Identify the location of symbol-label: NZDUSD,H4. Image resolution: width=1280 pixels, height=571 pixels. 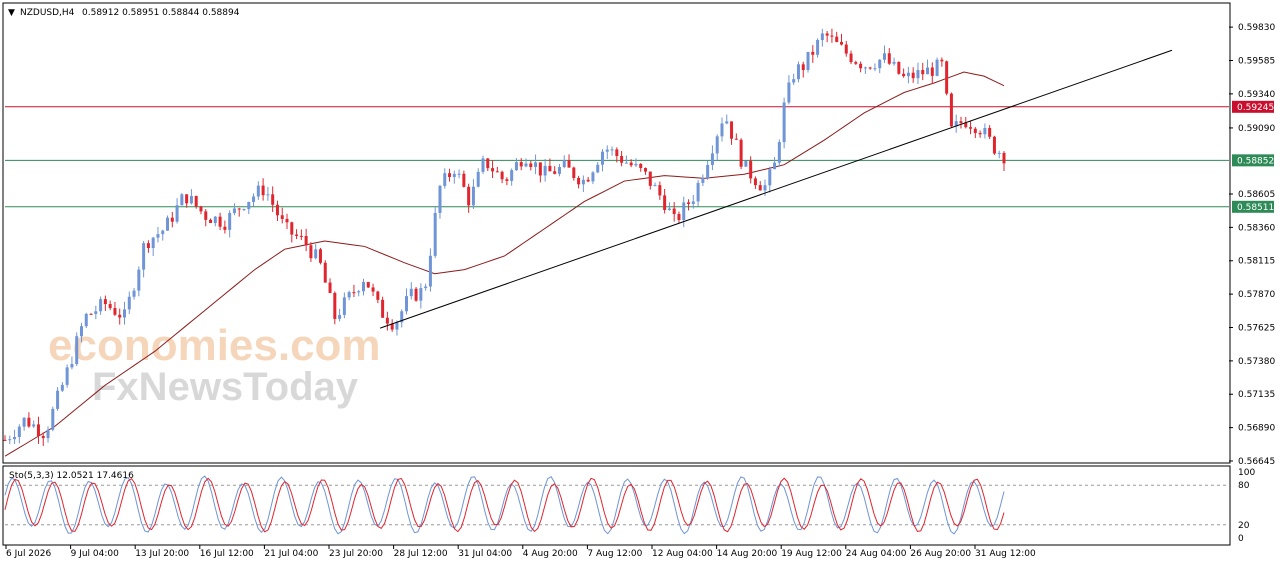
(47, 13).